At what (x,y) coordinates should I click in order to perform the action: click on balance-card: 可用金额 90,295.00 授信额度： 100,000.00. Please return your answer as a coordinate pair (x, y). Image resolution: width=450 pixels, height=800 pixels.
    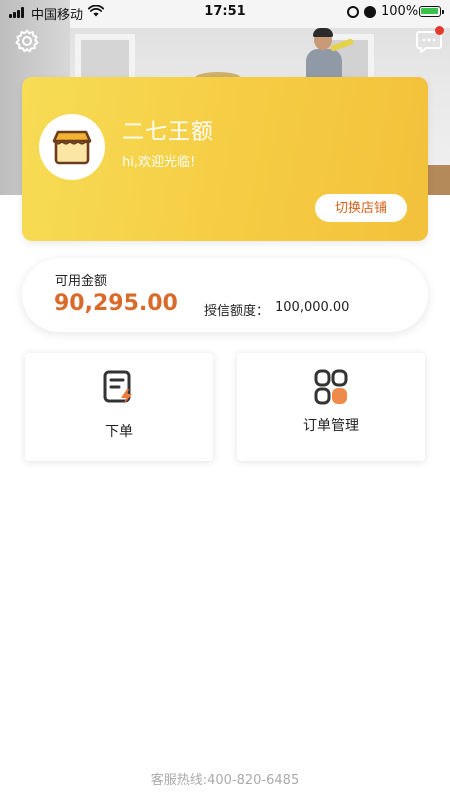
    Looking at the image, I should click on (225, 295).